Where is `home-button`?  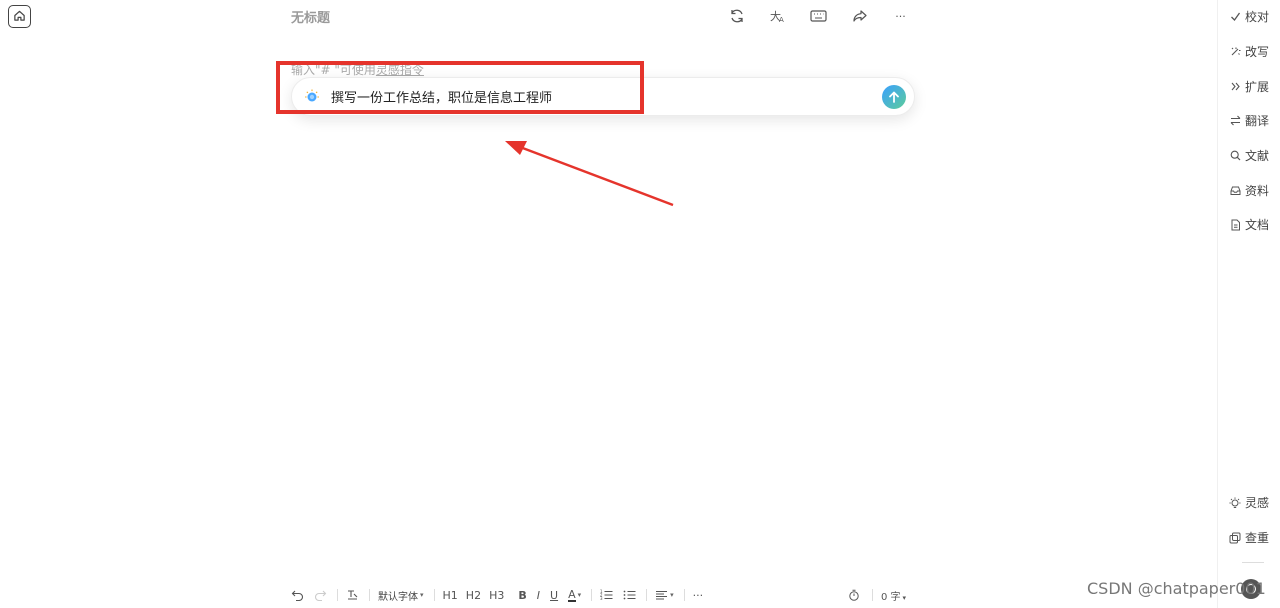 home-button is located at coordinates (19, 16).